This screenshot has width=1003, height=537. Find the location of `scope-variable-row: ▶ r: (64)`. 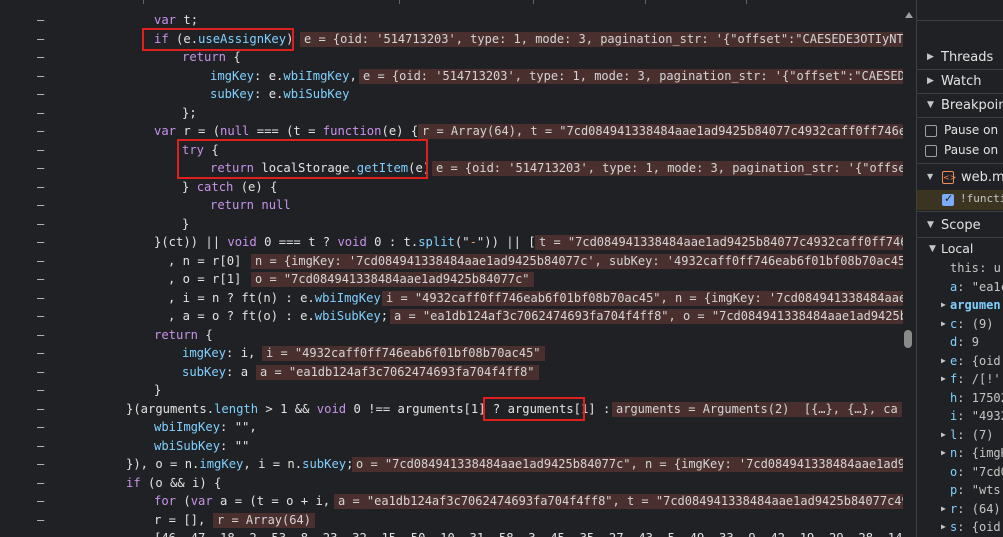

scope-variable-row: ▶ r: (64) is located at coordinates (960, 509).